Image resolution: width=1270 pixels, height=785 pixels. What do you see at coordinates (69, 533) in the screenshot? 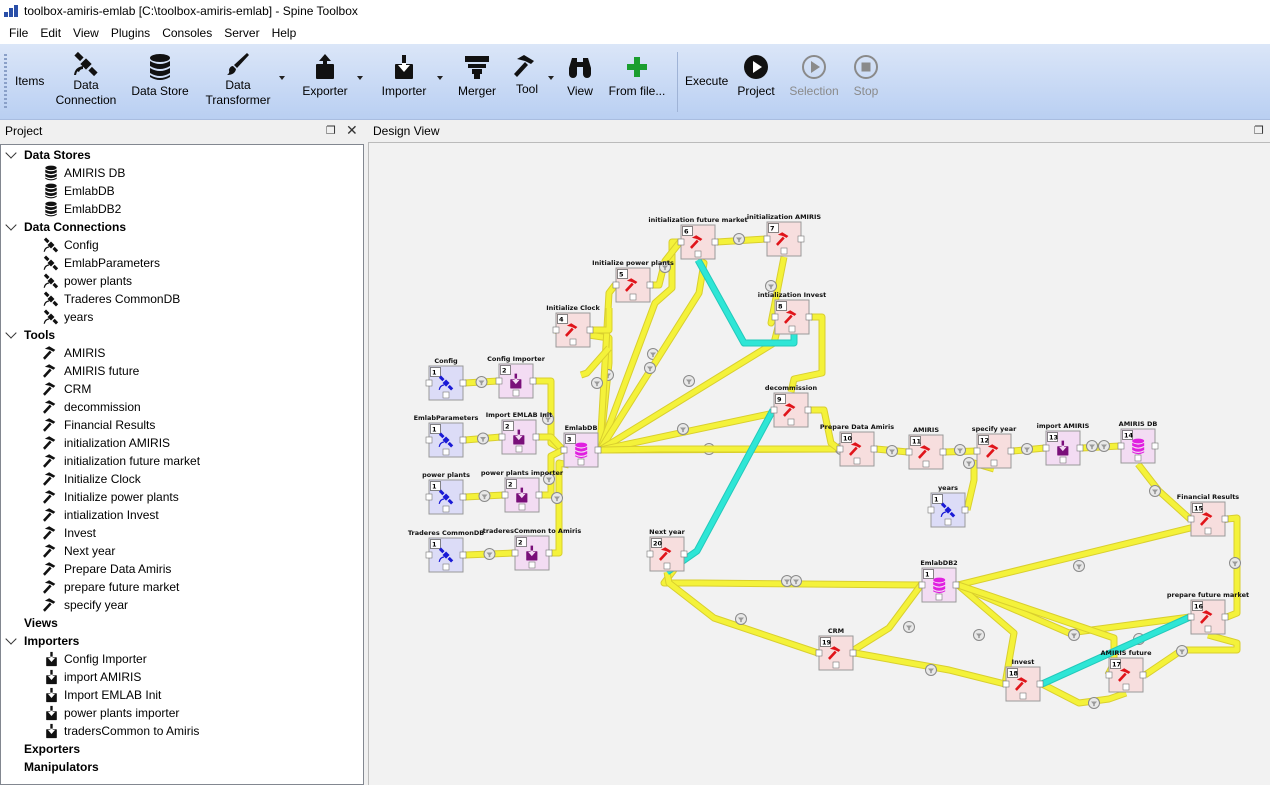
I see `tree-item: Invest` at bounding box center [69, 533].